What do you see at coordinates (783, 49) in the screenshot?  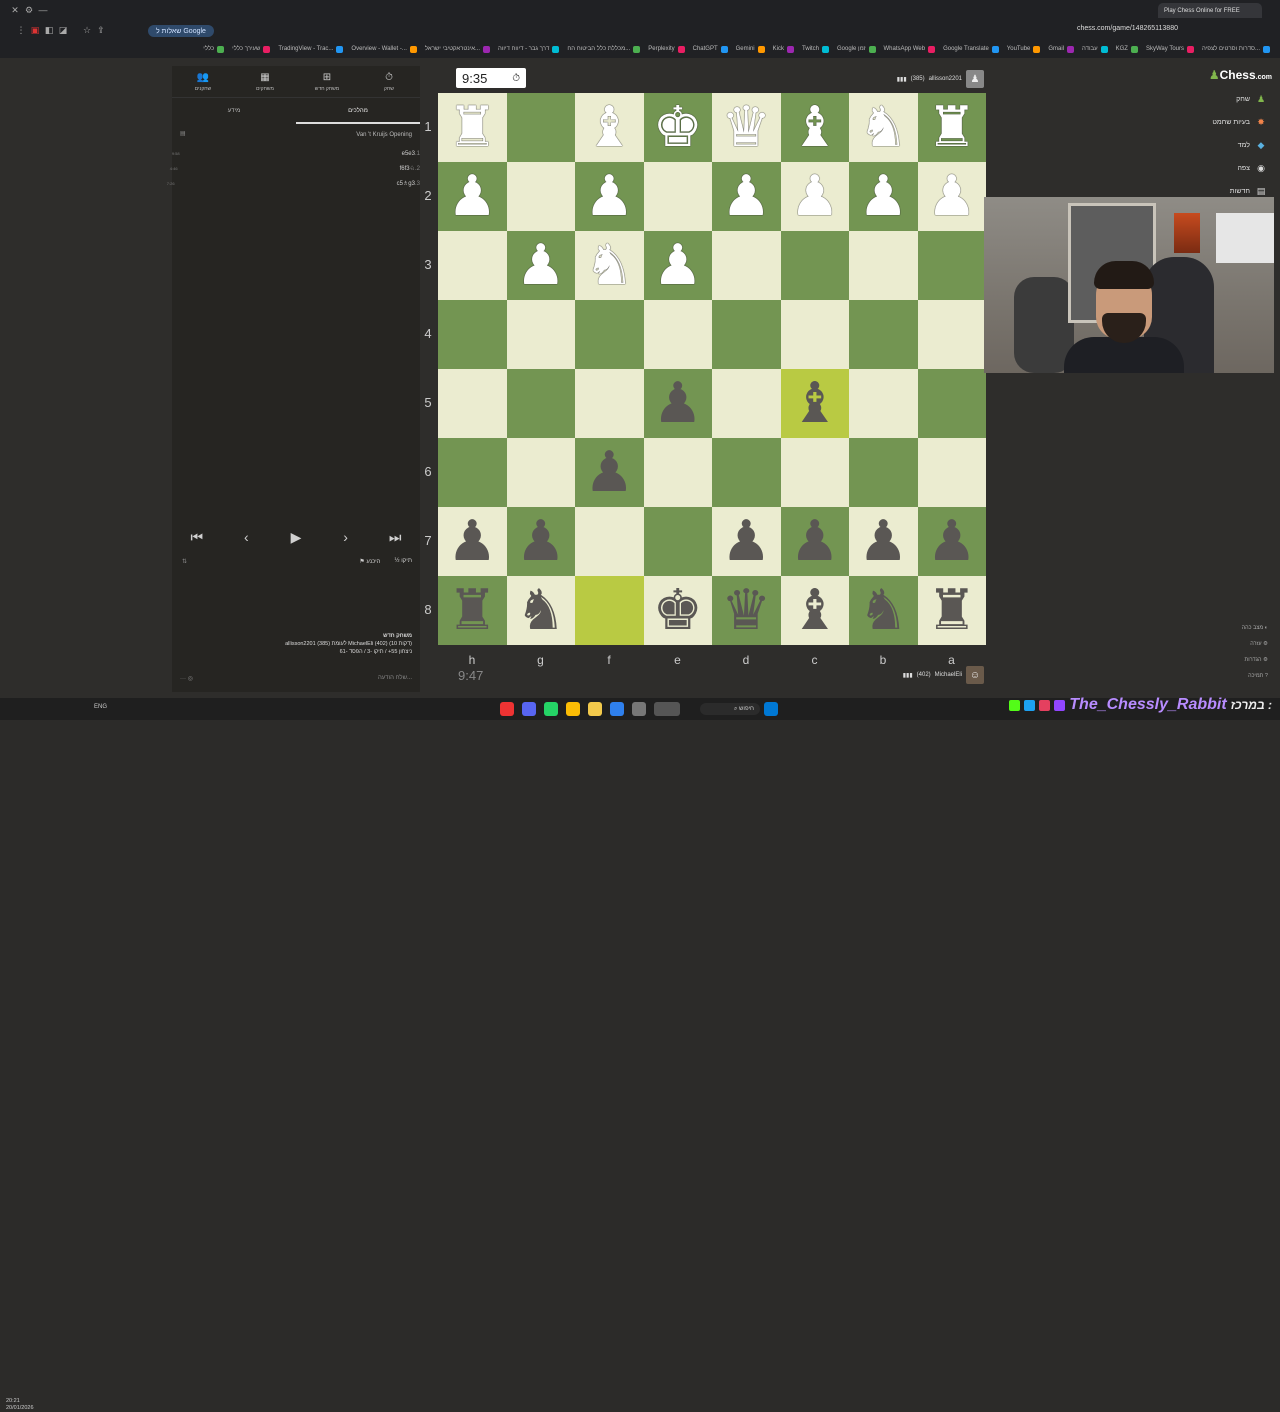 I see `bookmark-item: Kick` at bounding box center [783, 49].